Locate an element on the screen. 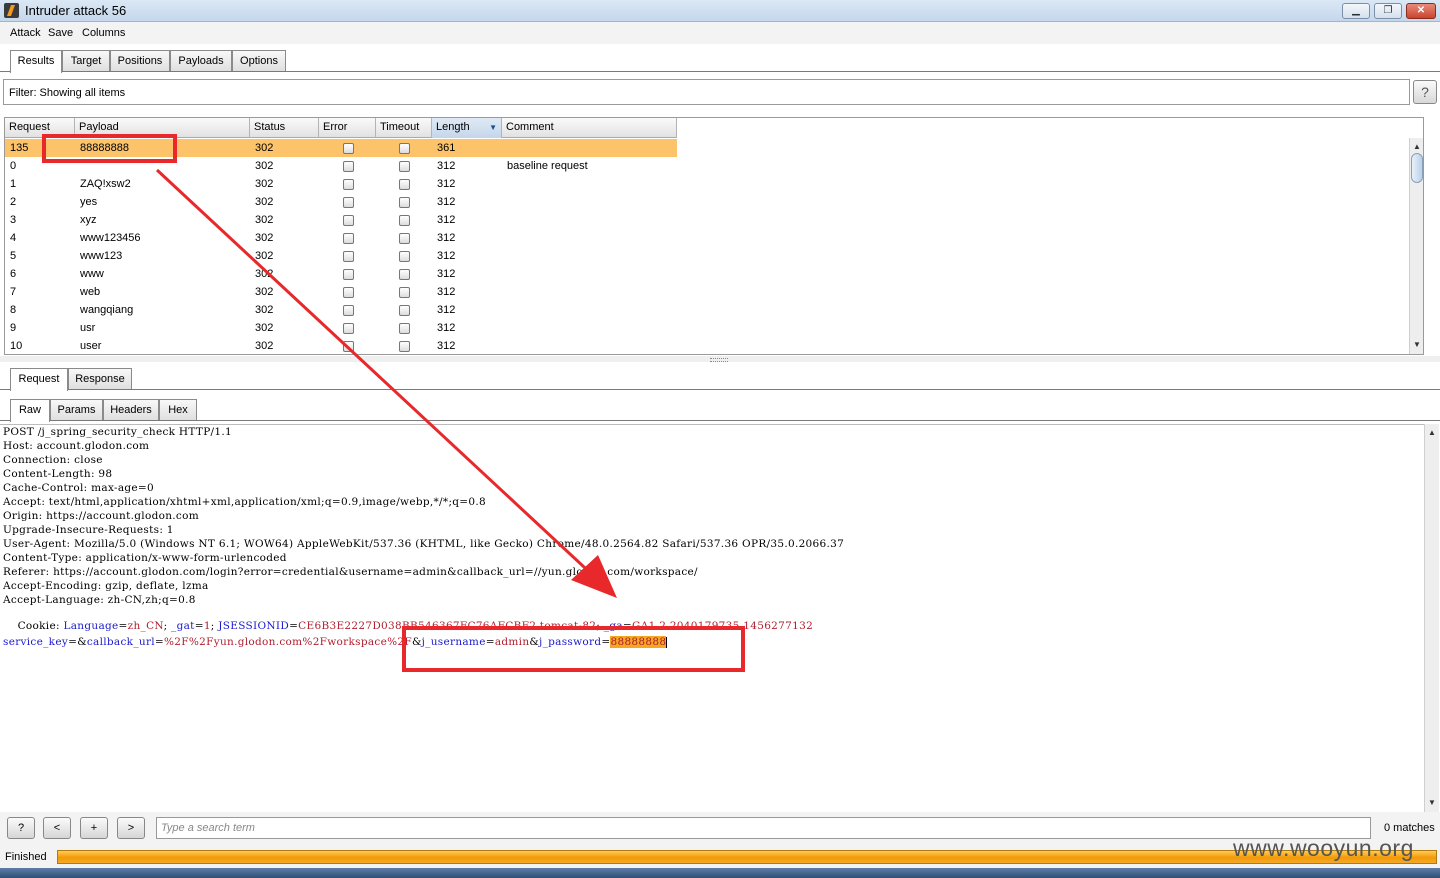 The width and height of the screenshot is (1440, 878). tab-positions: Positions is located at coordinates (140, 61).